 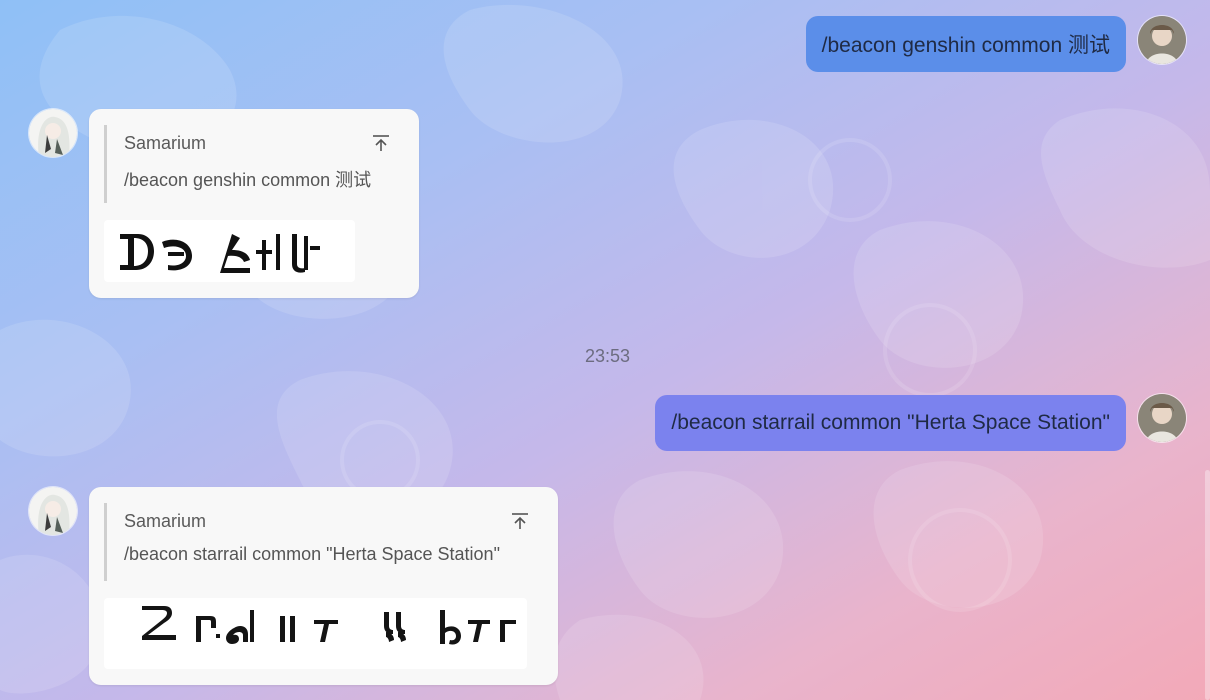 I want to click on reply-quoted-text: /beacon genshin common 测试, so click(x=248, y=180).